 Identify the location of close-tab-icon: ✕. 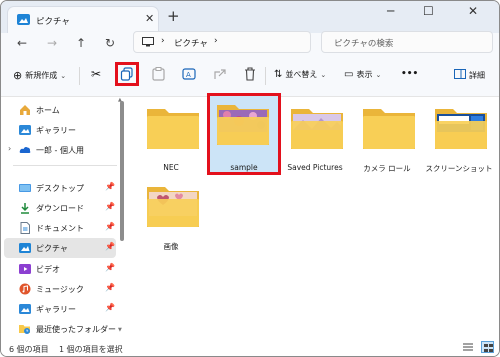
(149, 18).